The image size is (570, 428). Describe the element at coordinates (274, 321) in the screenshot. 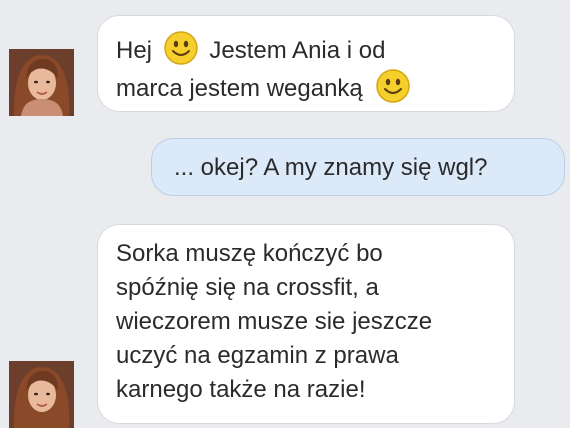

I see `message-text: wieczorem musze sie jeszcze` at that location.